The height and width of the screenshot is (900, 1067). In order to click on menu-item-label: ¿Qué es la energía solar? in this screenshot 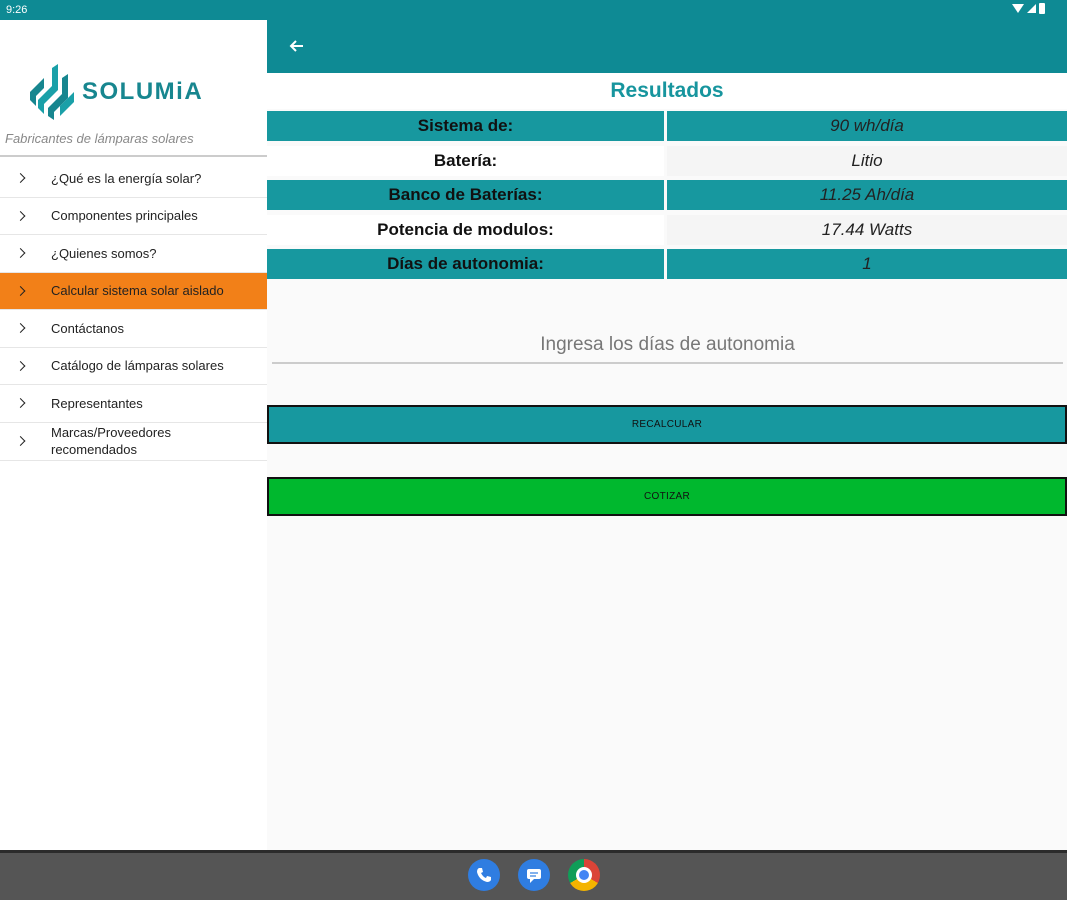, I will do `click(126, 178)`.